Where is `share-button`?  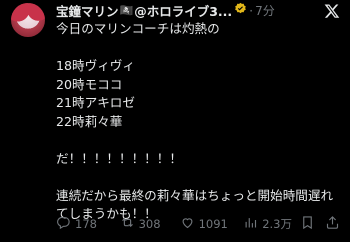 share-button is located at coordinates (332, 224).